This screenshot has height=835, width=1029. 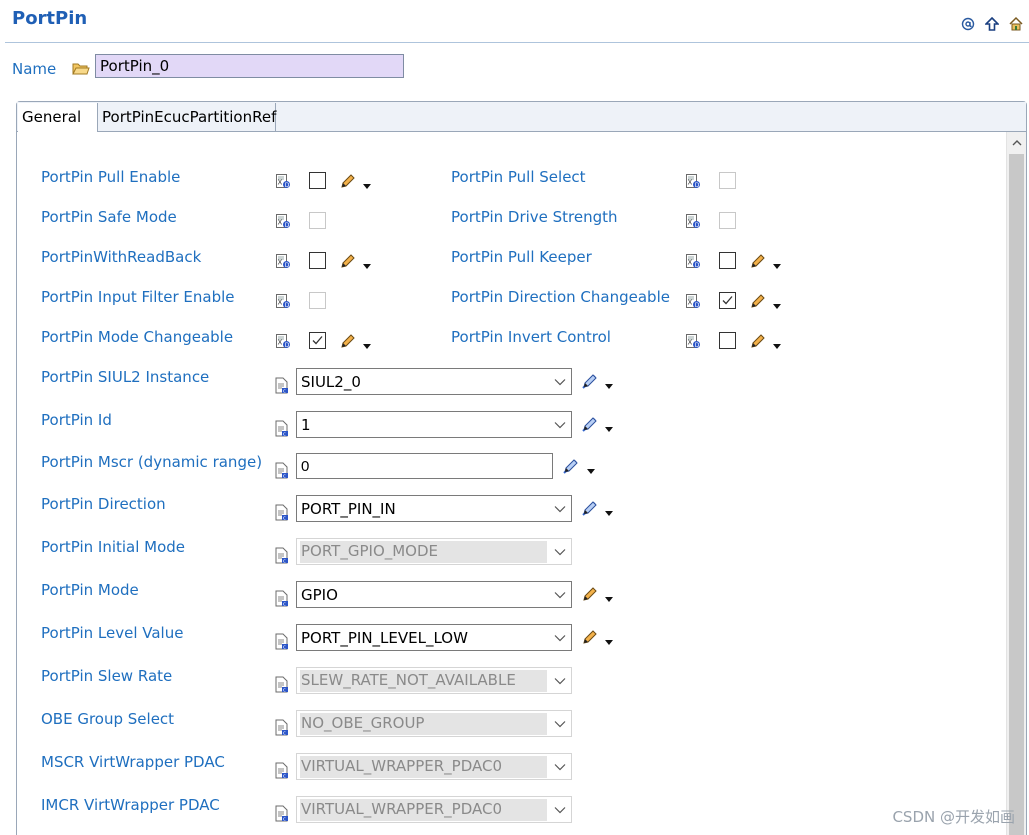 What do you see at coordinates (108, 719) in the screenshot?
I see `param-label: OBE Group Select` at bounding box center [108, 719].